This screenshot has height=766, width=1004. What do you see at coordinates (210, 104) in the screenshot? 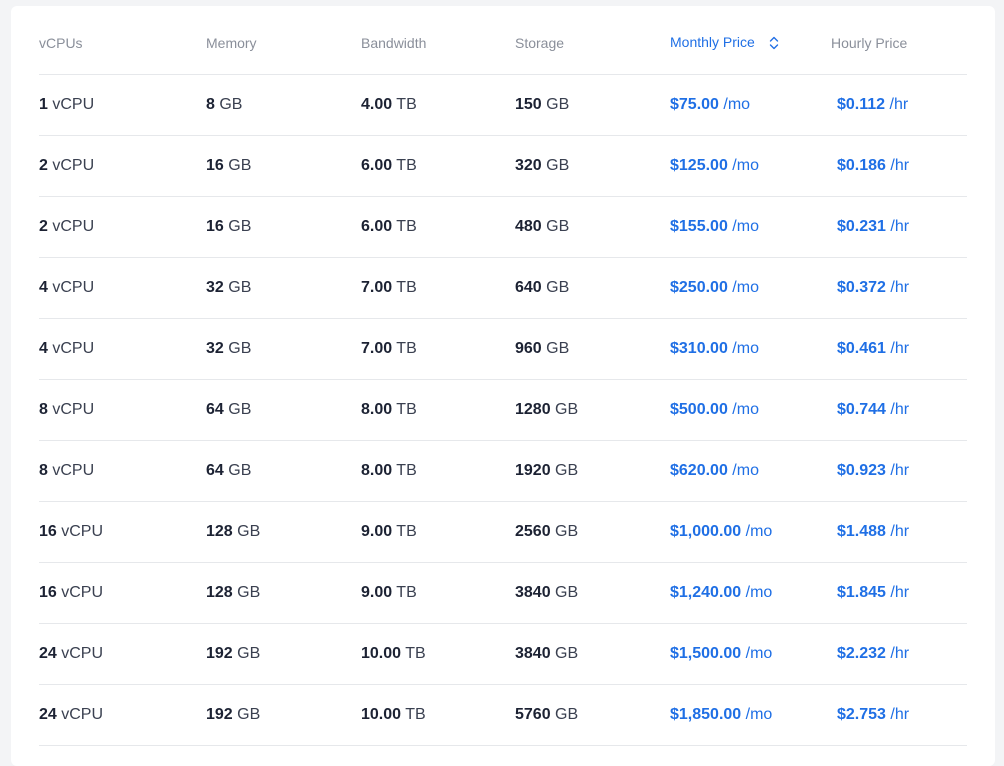
I see `cell-memory-value: 8` at bounding box center [210, 104].